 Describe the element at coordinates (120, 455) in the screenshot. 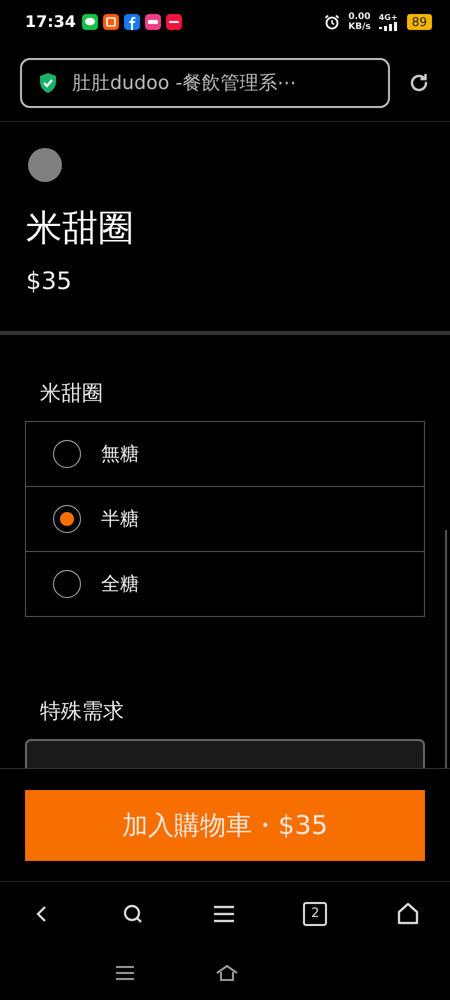

I see `option-label: 無糖` at that location.